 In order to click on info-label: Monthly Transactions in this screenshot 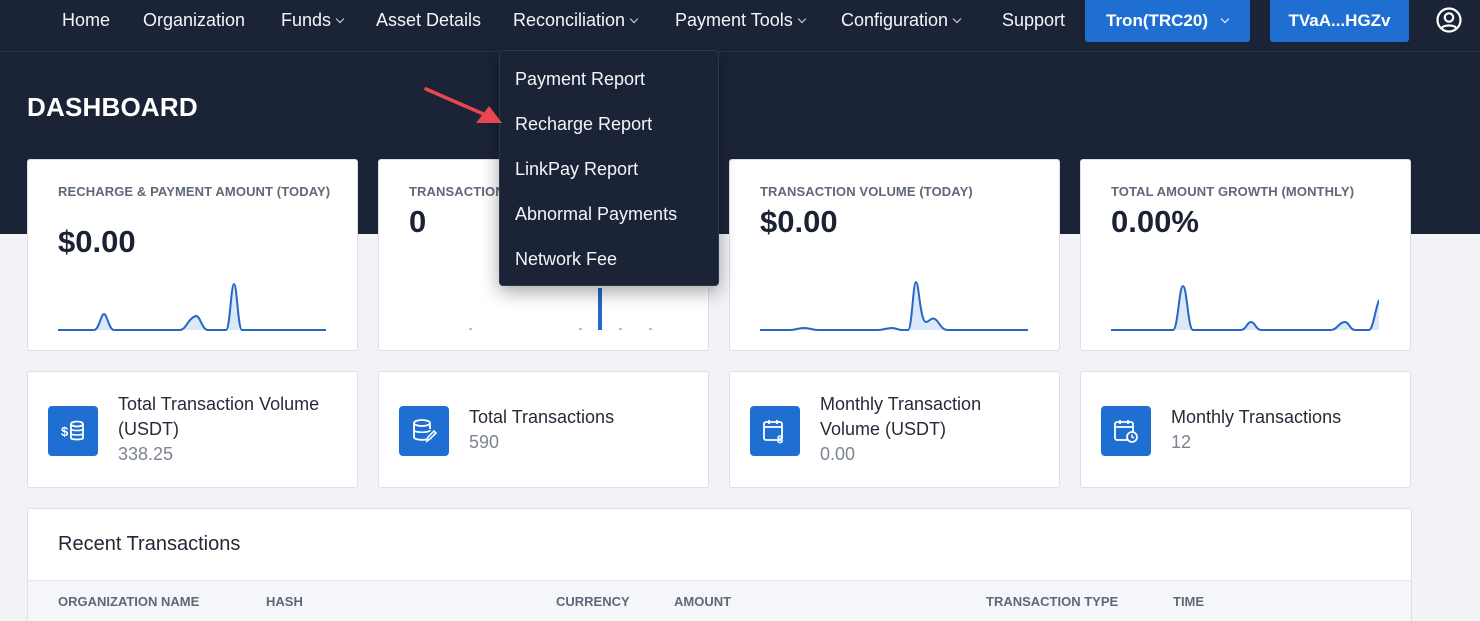, I will do `click(1256, 417)`.